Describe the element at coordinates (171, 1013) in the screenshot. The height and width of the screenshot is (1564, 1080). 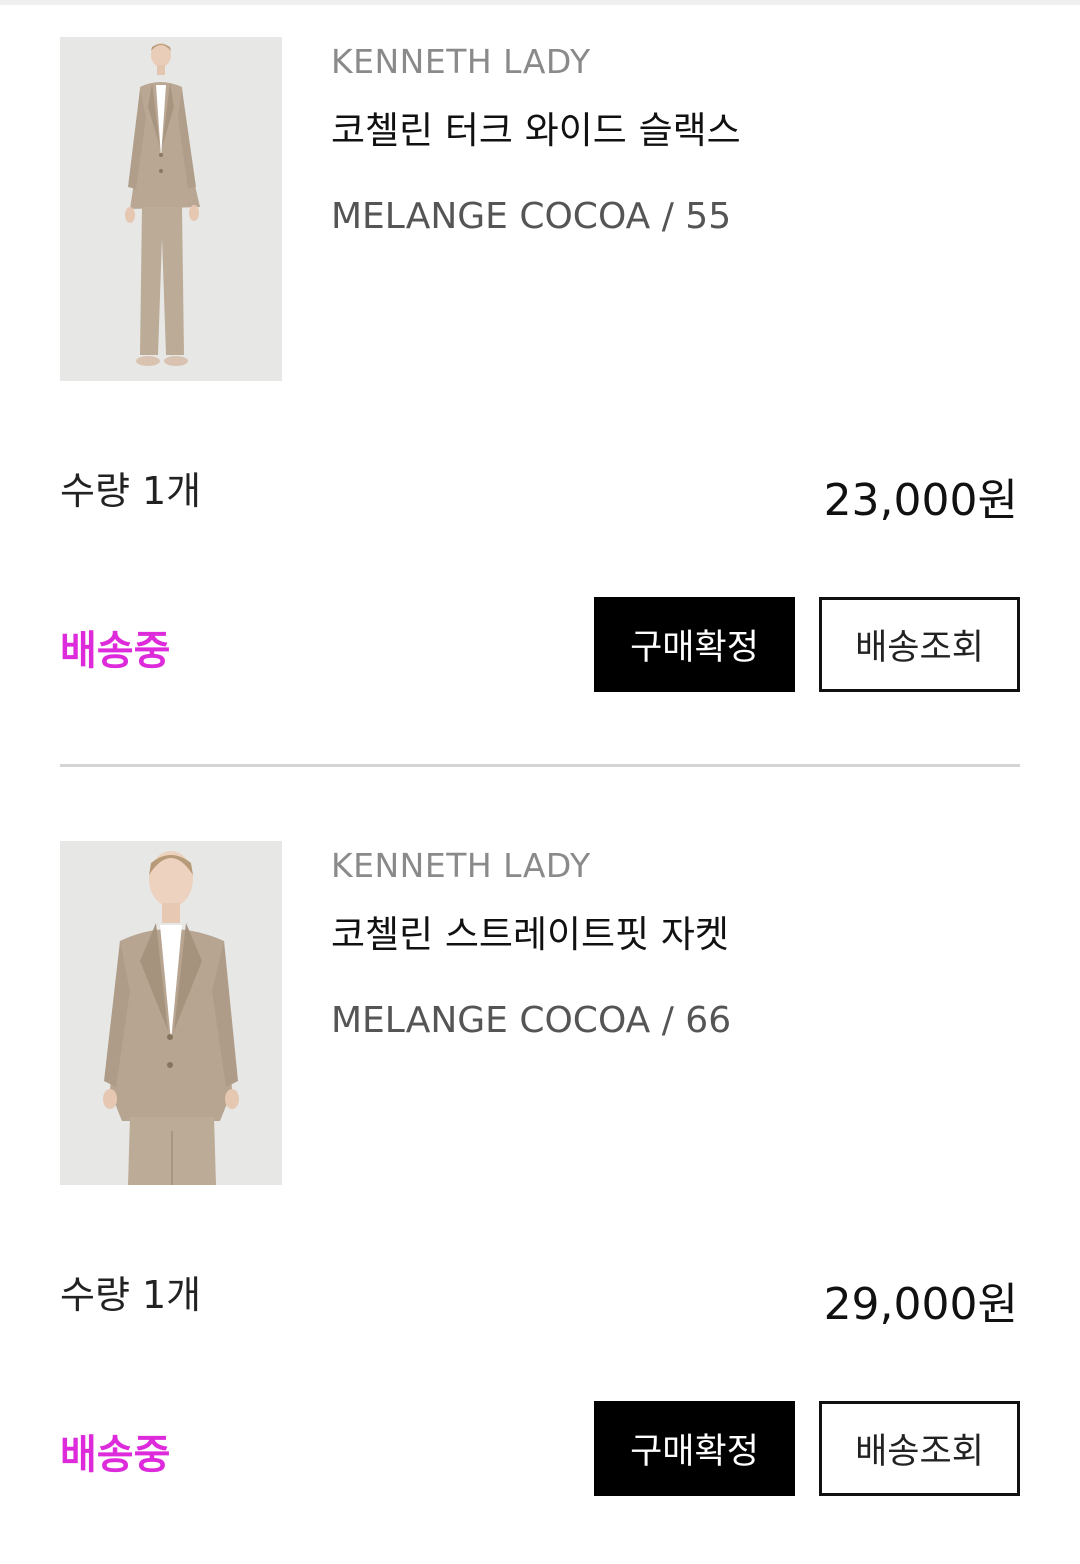
I see `product-image-jacket` at that location.